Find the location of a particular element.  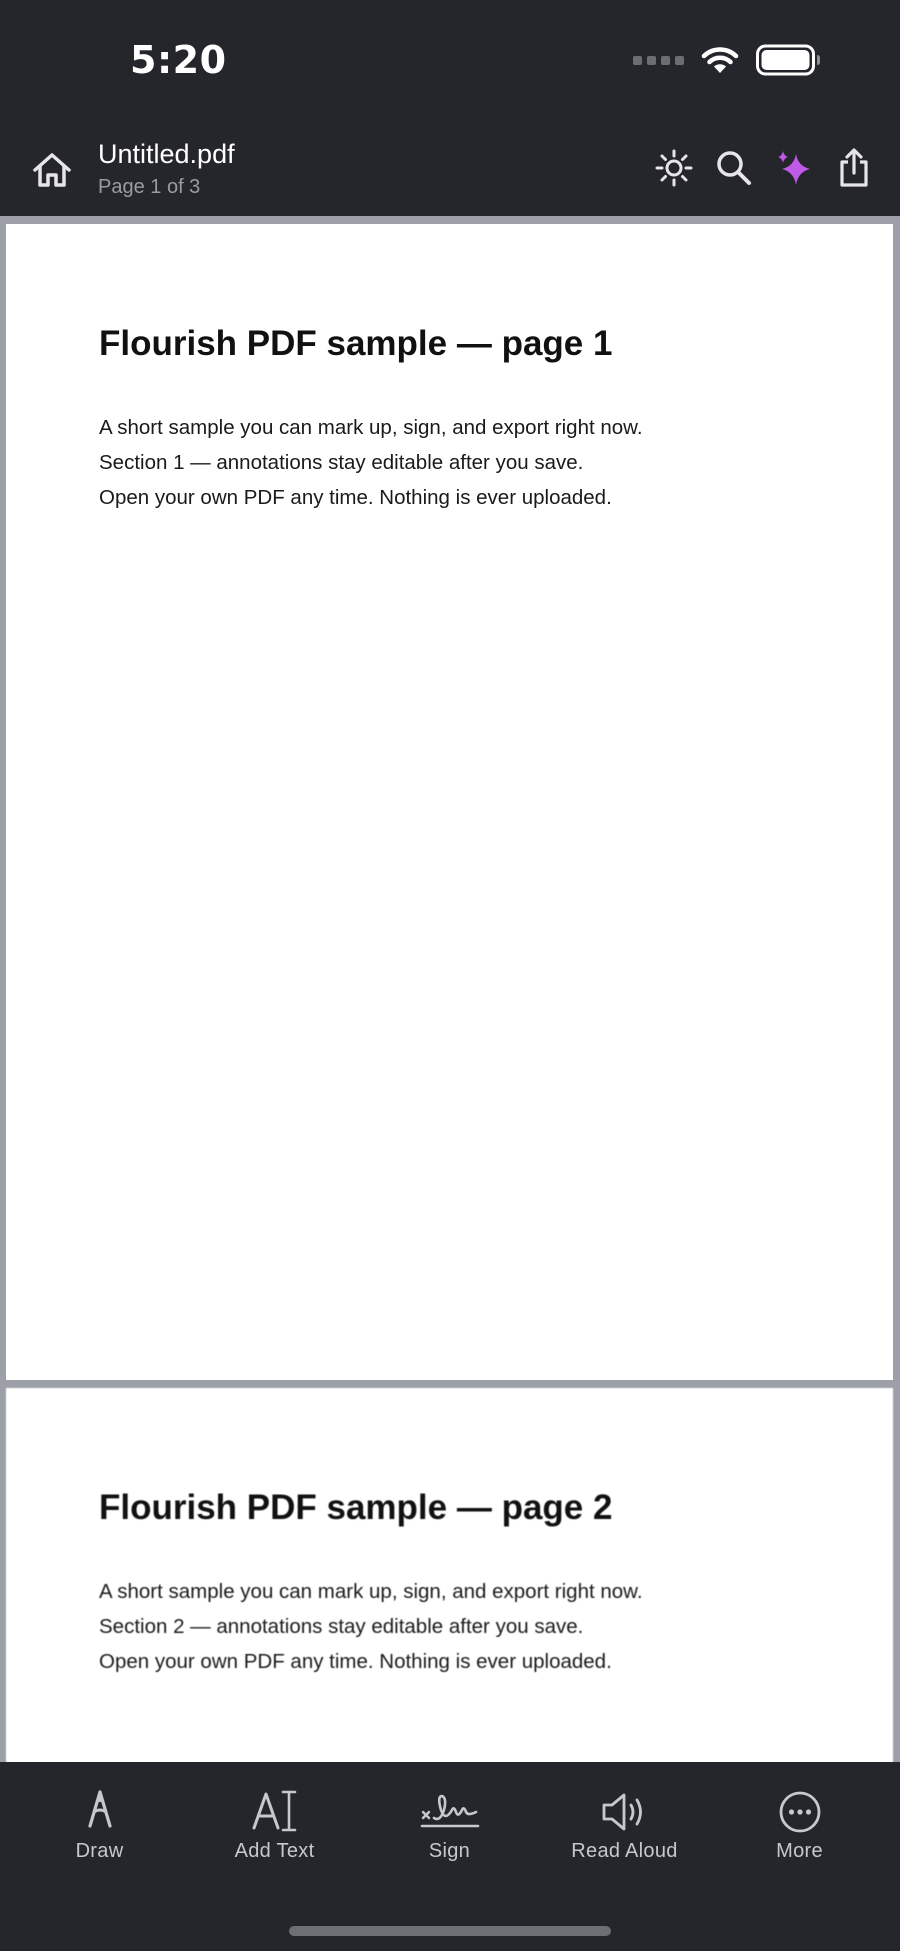

sun-icon is located at coordinates (674, 168).